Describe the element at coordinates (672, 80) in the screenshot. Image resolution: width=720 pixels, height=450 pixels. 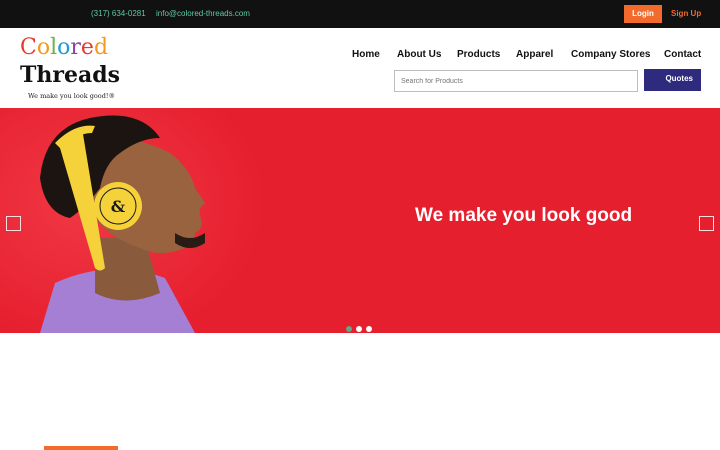
I see `quotes-button: Quotes` at that location.